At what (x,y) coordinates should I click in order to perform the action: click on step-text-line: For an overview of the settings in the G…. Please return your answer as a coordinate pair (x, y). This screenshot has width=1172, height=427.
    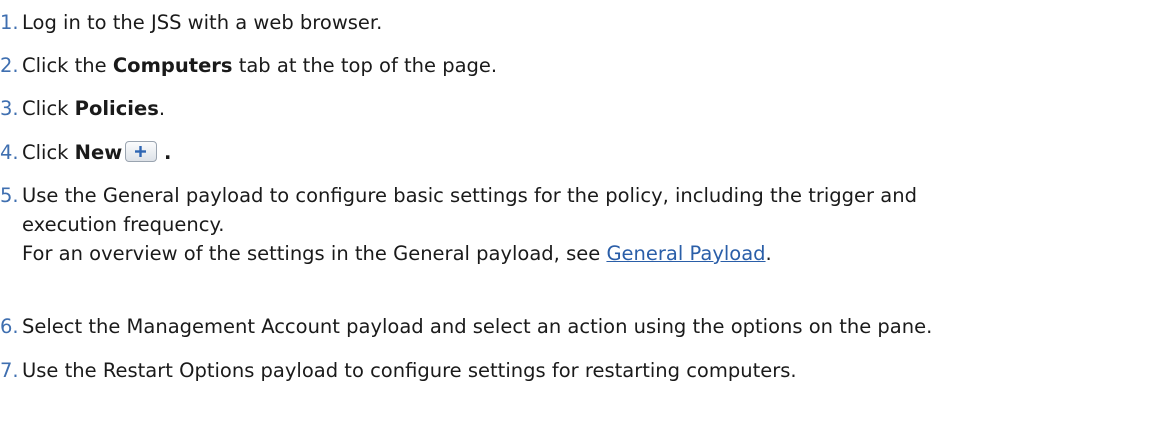
    Looking at the image, I should click on (397, 253).